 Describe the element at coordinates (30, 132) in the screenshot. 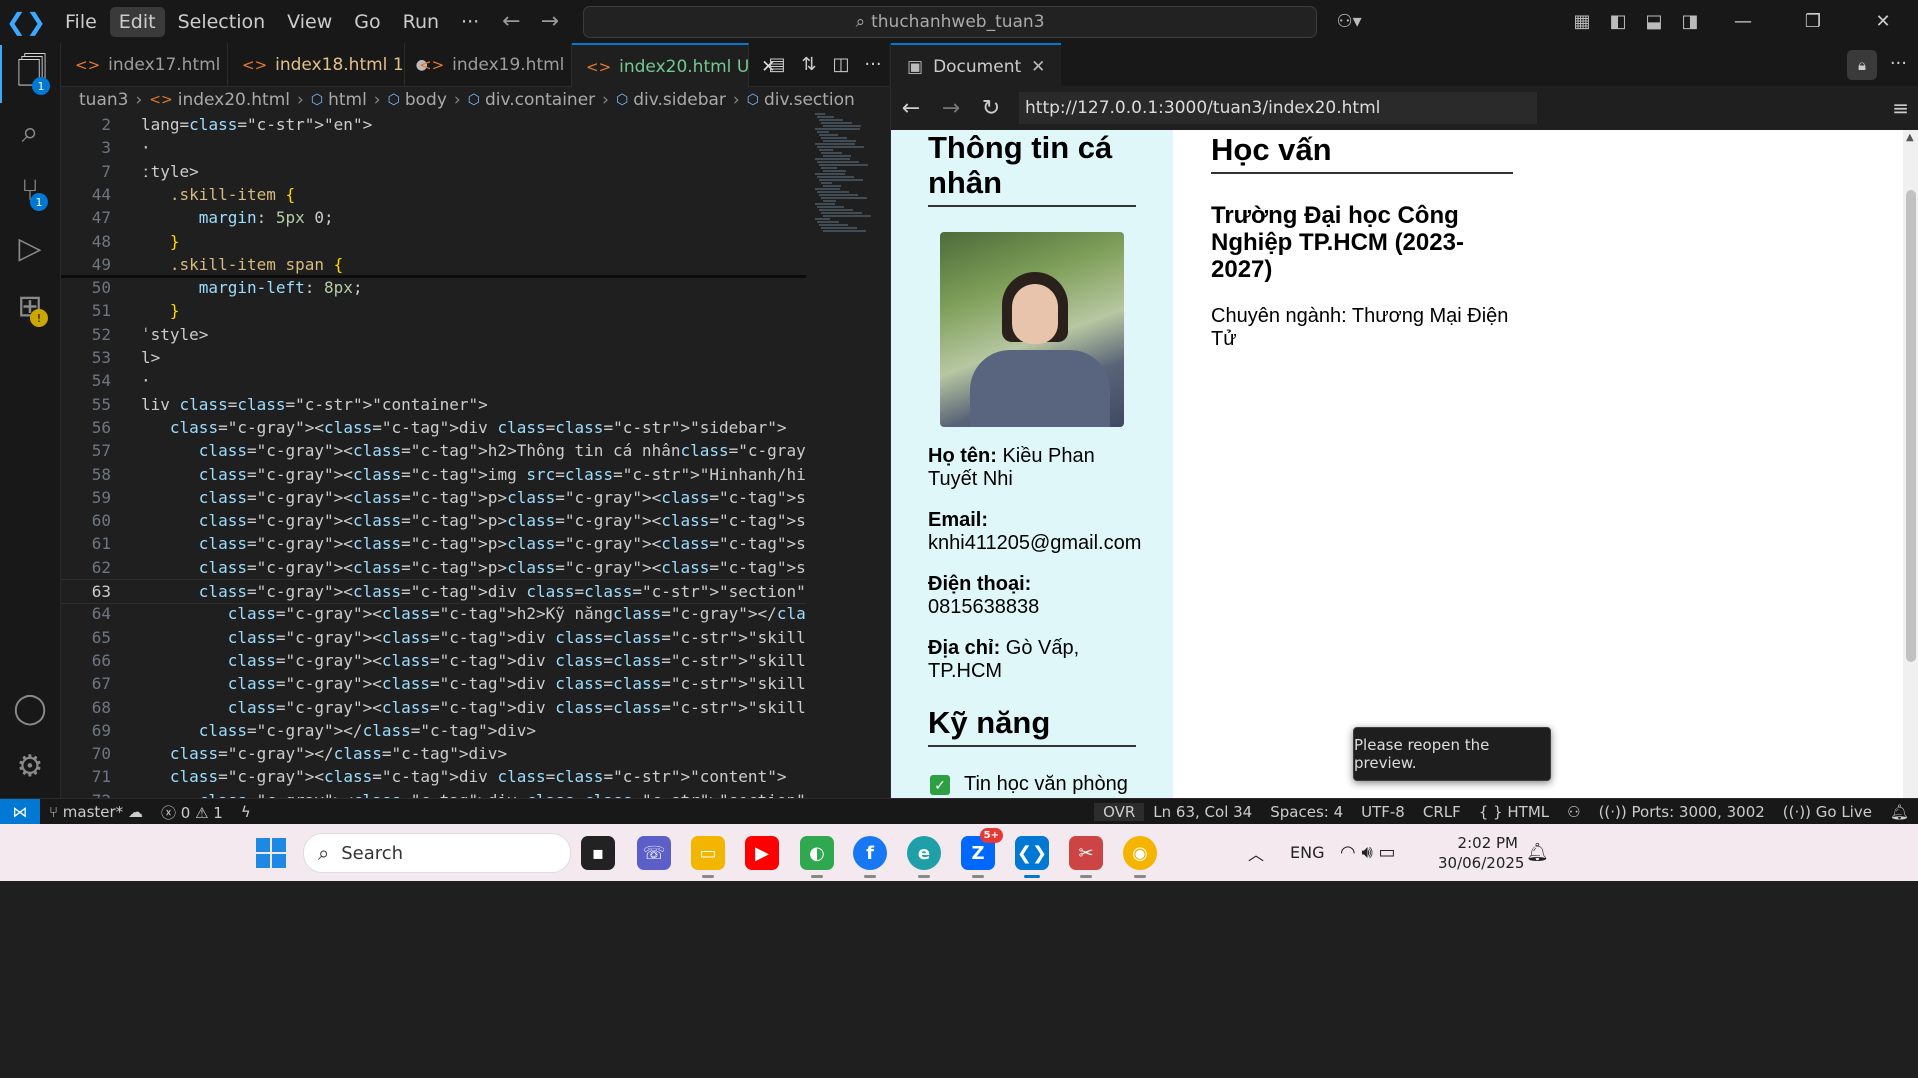

I see `search-view-icon: ⌕` at that location.